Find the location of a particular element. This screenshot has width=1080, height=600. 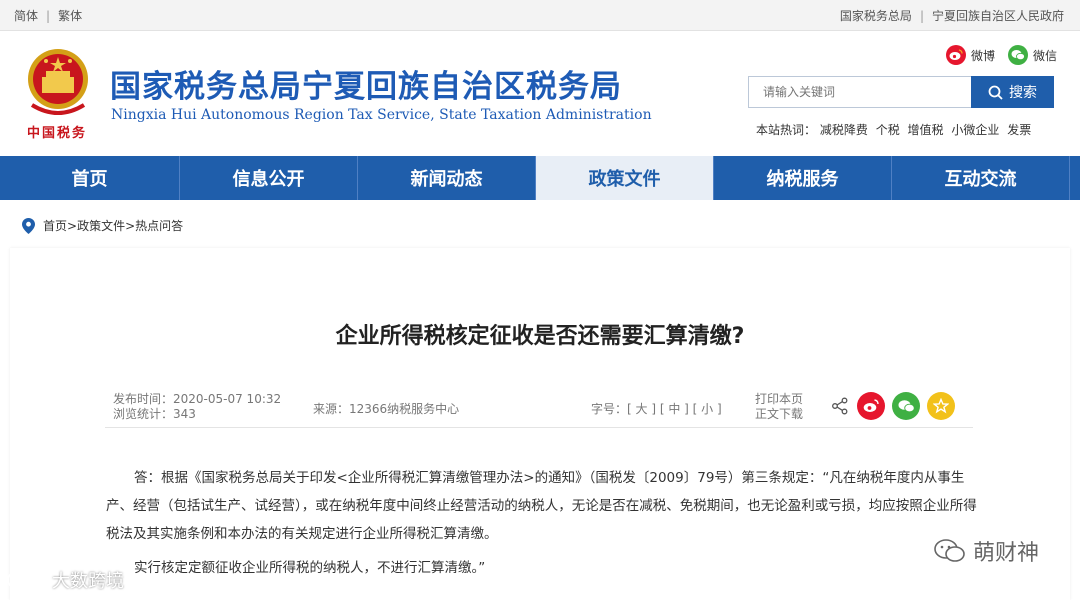

location-pin-icon is located at coordinates (28, 225).